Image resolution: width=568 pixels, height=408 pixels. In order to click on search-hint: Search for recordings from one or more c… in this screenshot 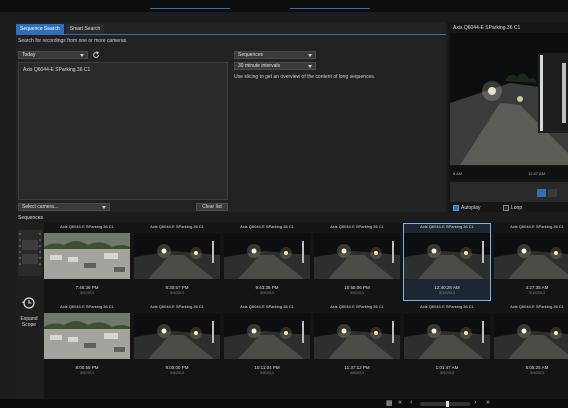, I will do `click(73, 41)`.